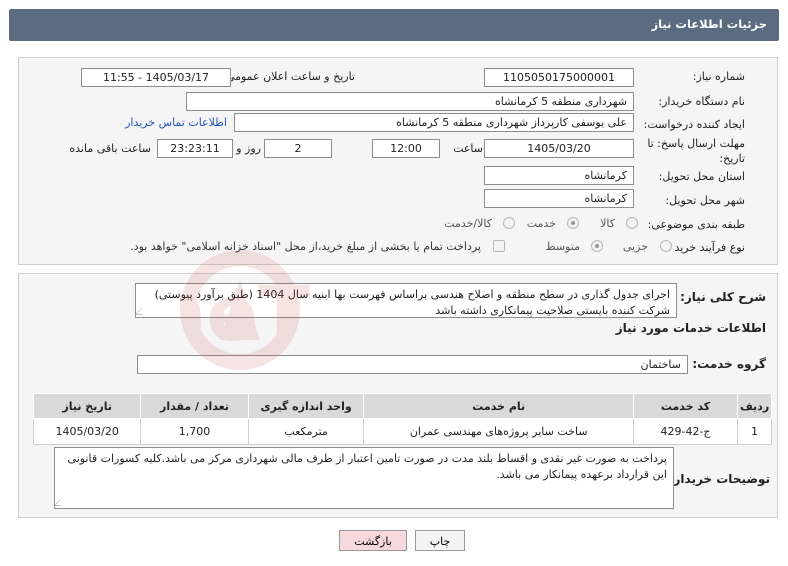 This screenshot has width=788, height=566. I want to click on need-number-label: شماره نیاز:, so click(718, 76).